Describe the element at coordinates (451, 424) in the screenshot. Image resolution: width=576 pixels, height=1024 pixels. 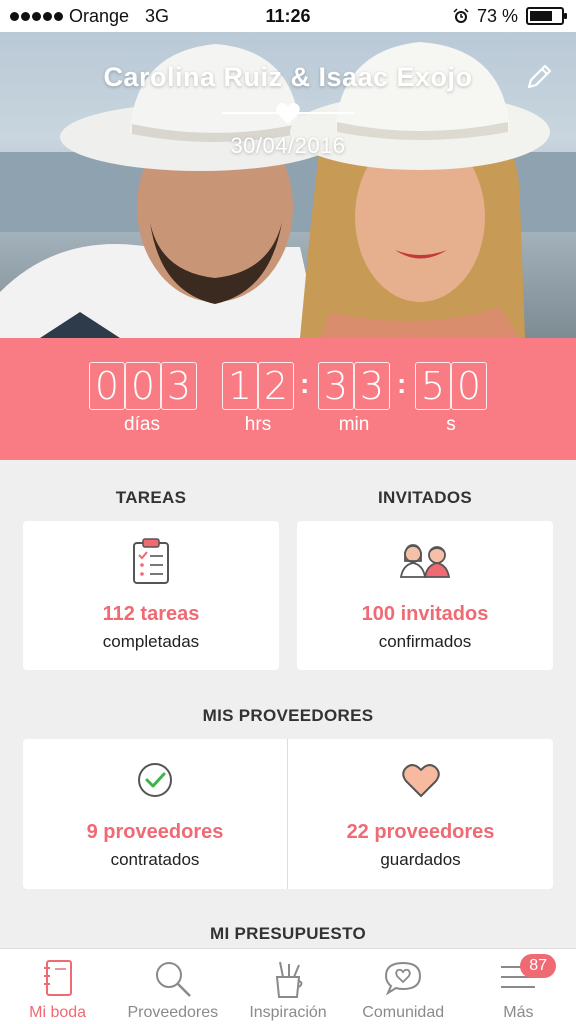
I see `seconds-label: s` at that location.